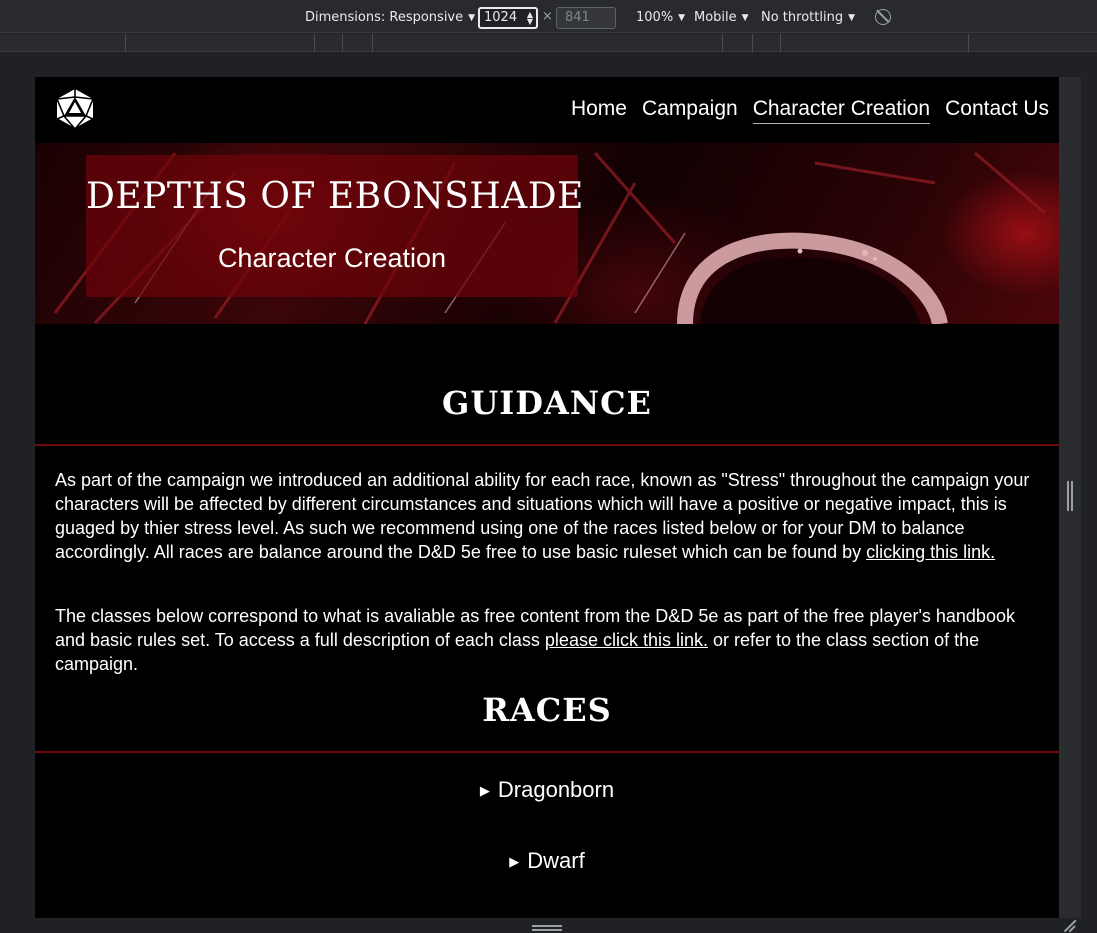 This screenshot has width=1097, height=933. I want to click on races-heading: RACES, so click(547, 710).